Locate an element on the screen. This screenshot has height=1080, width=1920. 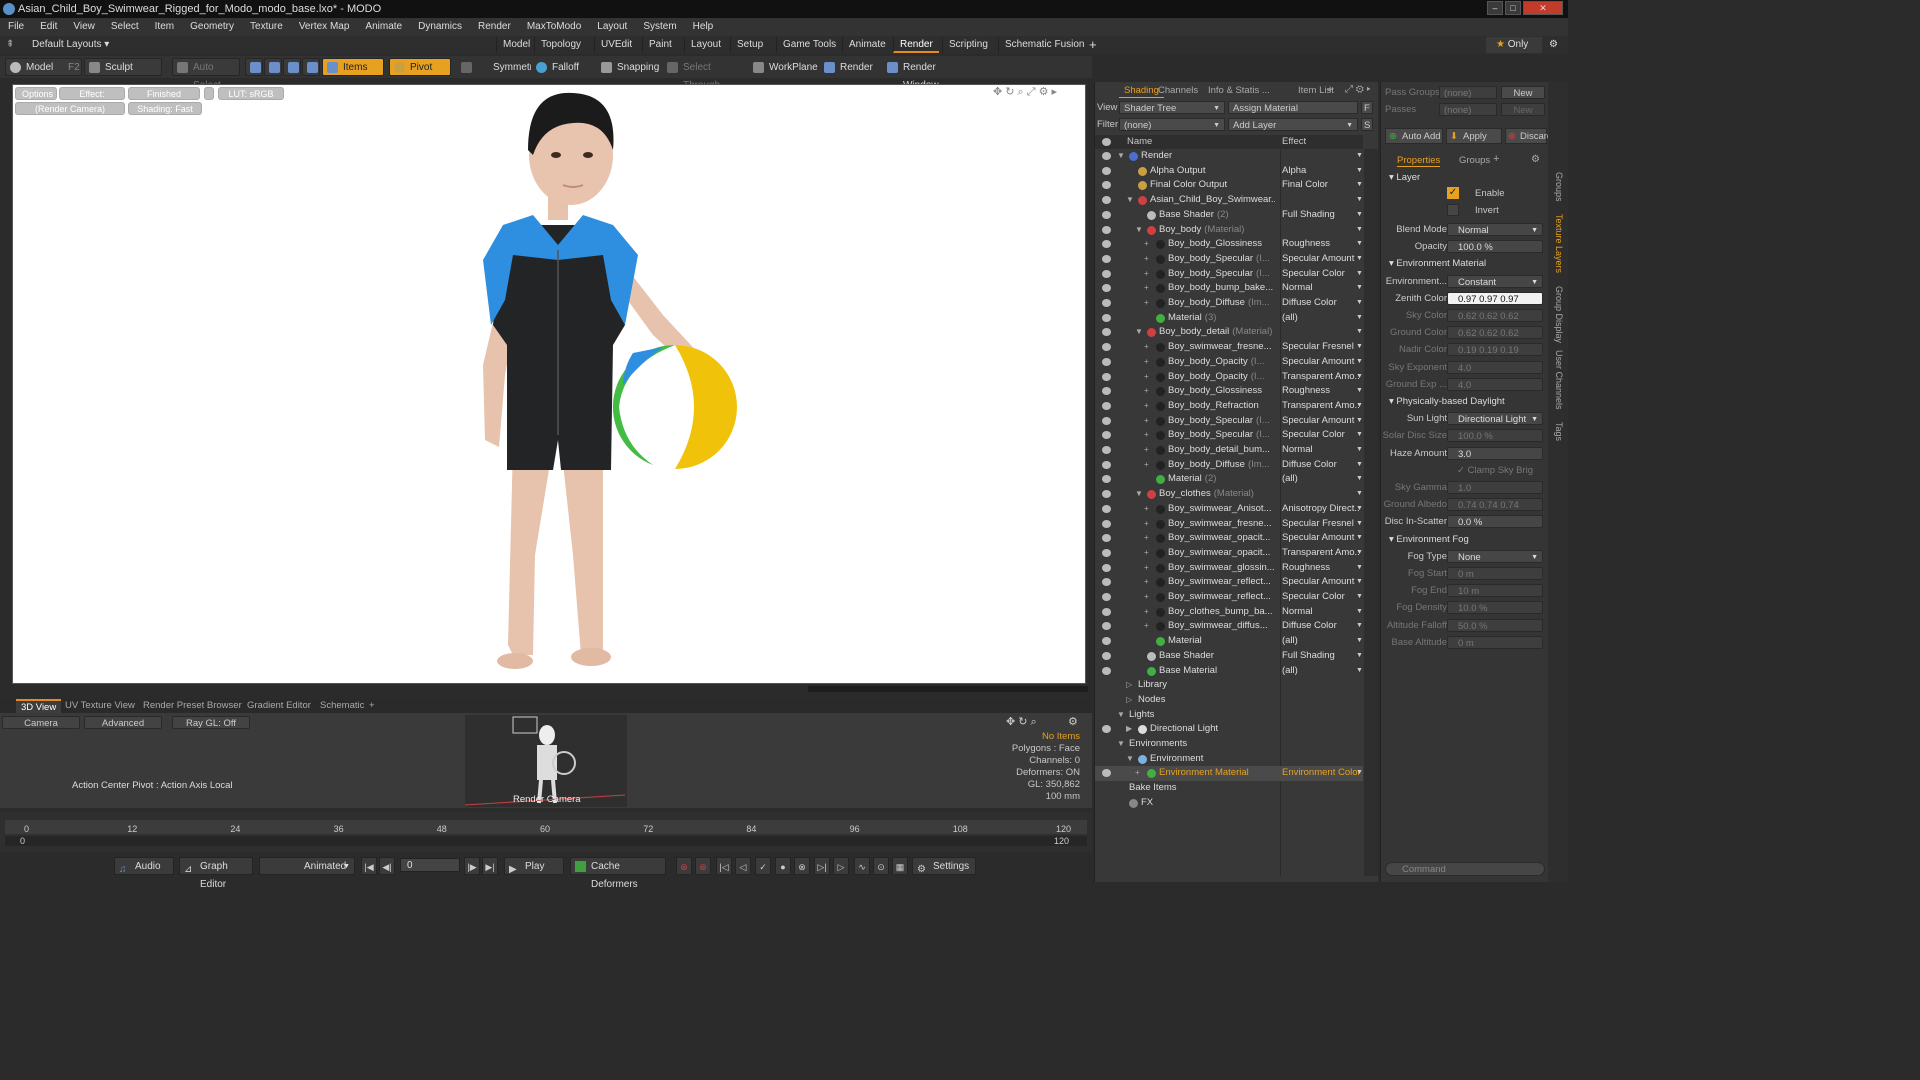
menu-help: Help is located at coordinates (703, 27).